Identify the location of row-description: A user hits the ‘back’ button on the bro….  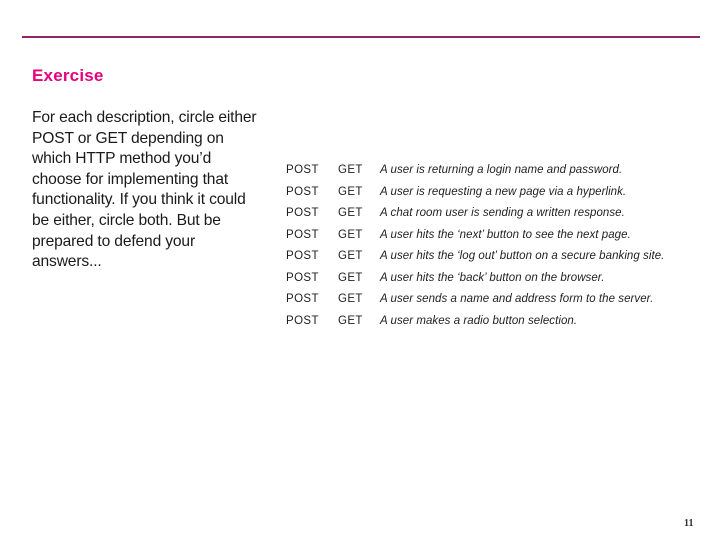
(492, 277).